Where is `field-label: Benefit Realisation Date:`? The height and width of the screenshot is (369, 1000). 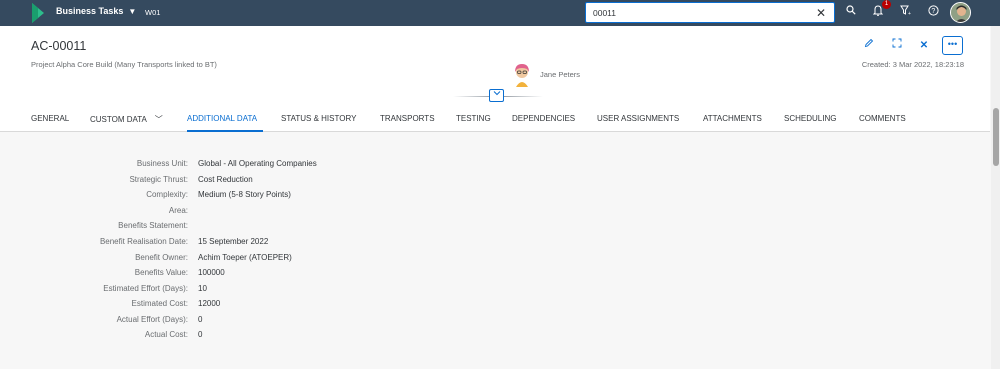
field-label: Benefit Realisation Date: is located at coordinates (143, 241).